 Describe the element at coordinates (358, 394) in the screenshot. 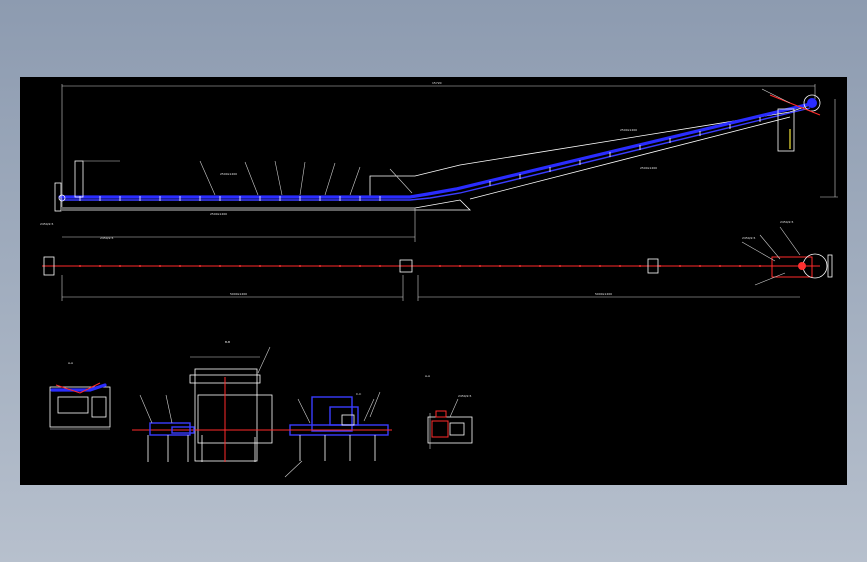

I see `section-c-label: C-C` at that location.